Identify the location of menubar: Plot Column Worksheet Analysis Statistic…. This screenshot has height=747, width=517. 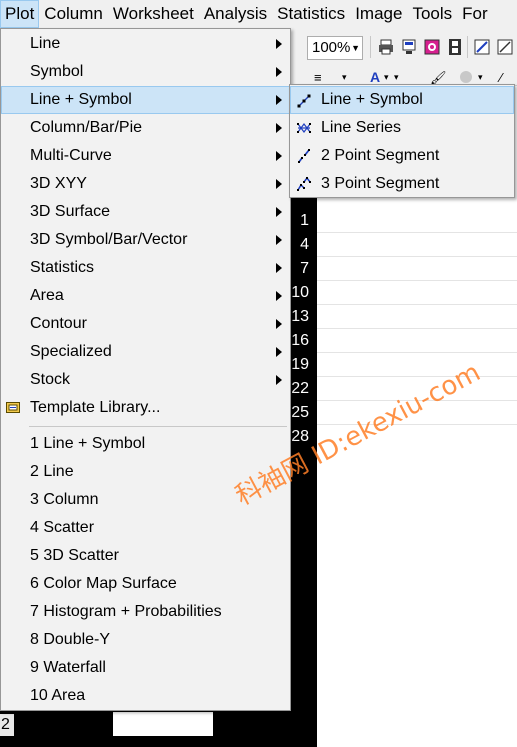
(258, 14).